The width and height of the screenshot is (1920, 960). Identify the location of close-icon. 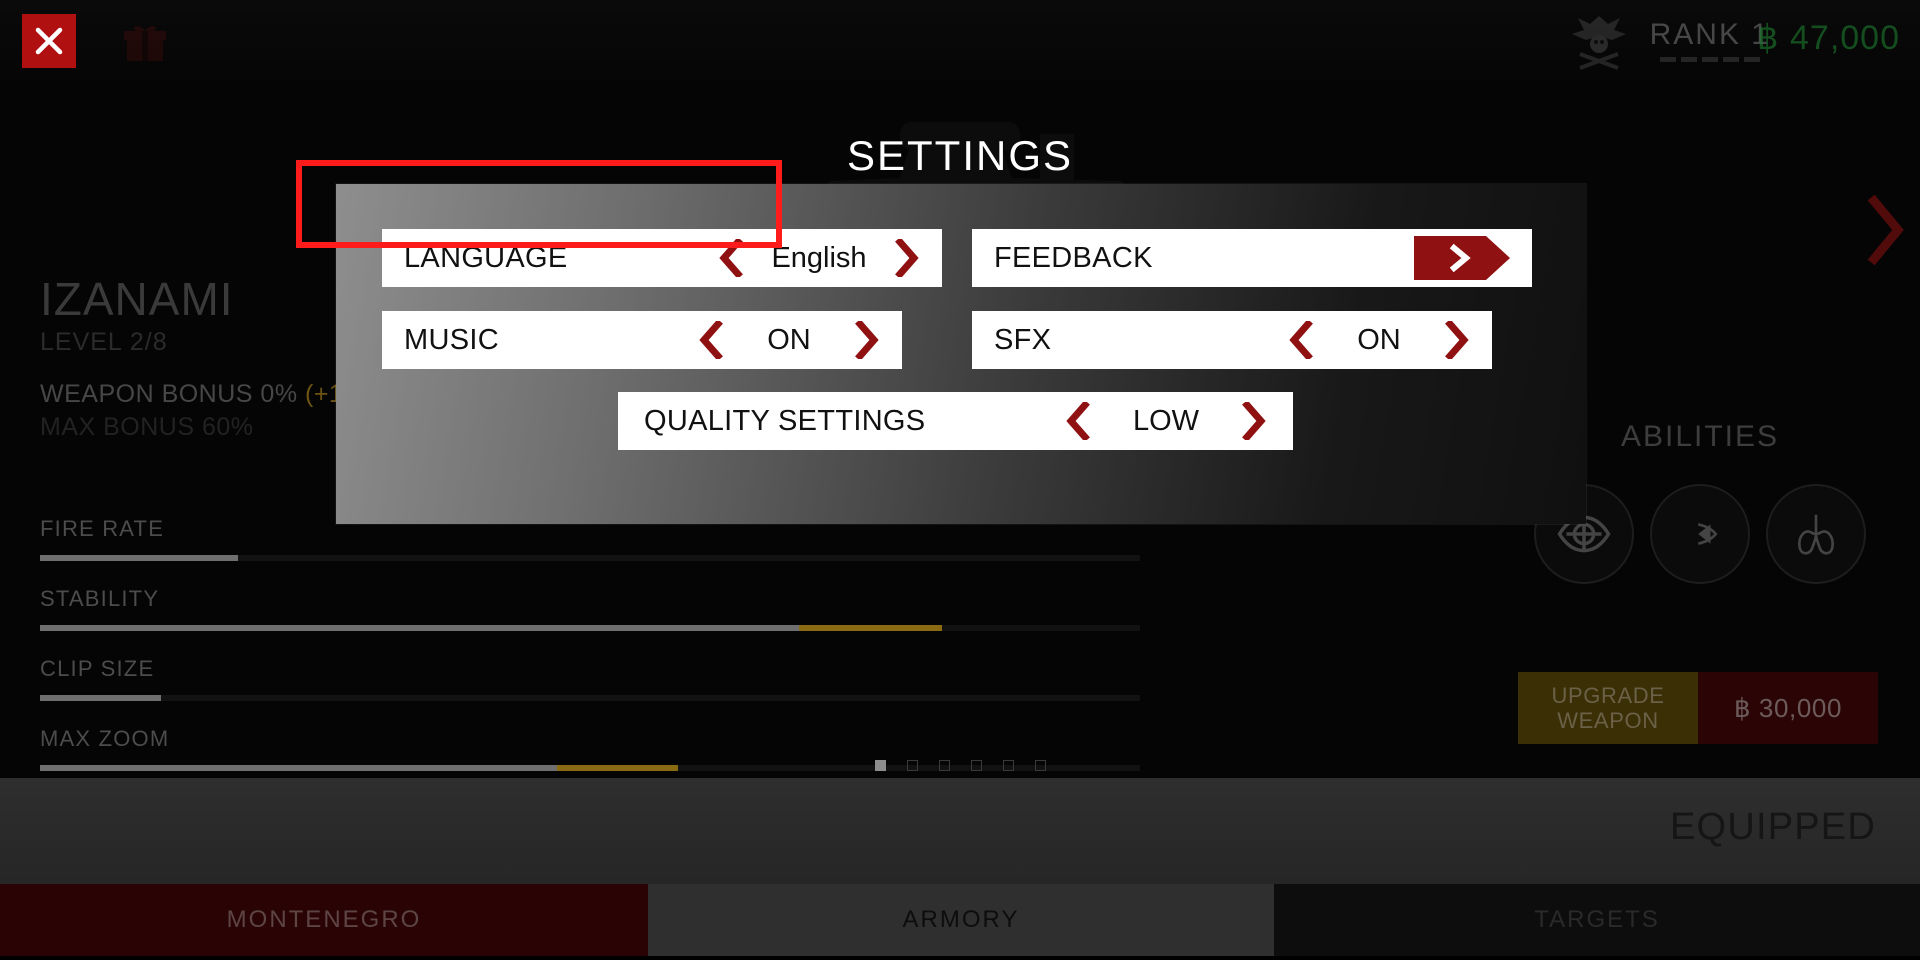
(49, 41).